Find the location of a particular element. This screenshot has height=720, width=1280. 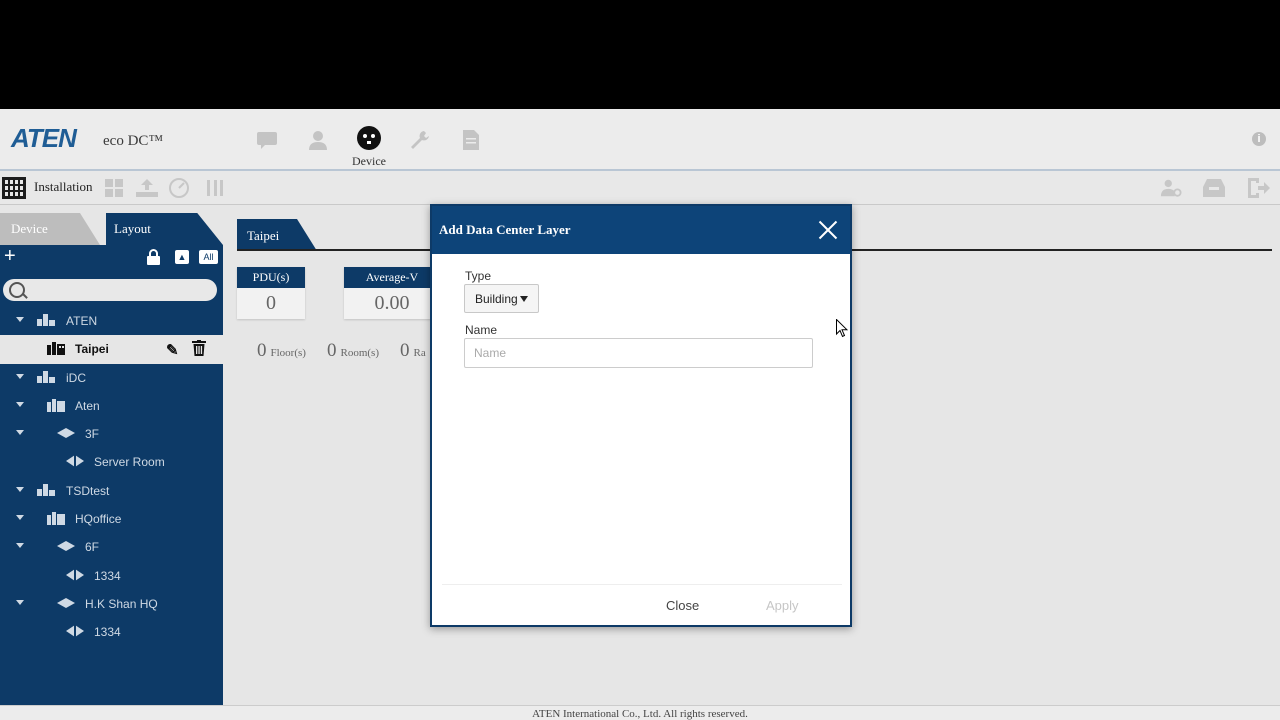

logout-icon is located at coordinates (1259, 188).